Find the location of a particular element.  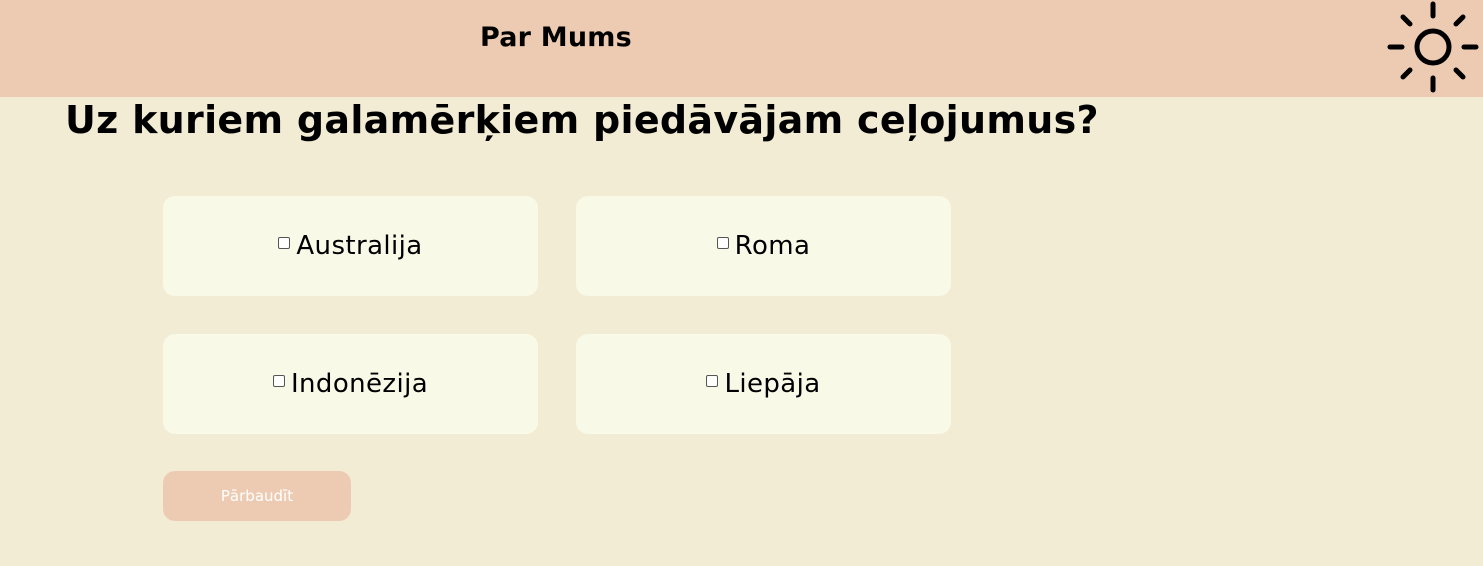

option-indonezija: Indonēzija is located at coordinates (350, 384).